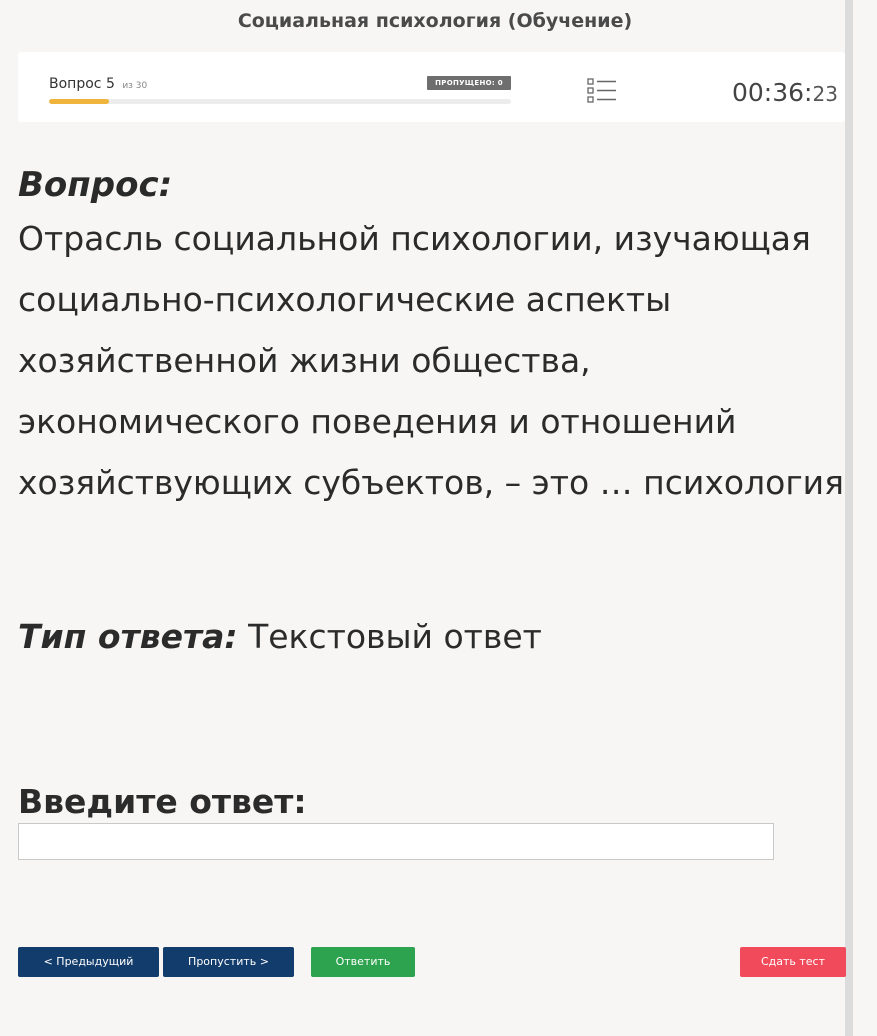 Image resolution: width=877 pixels, height=1036 pixels. I want to click on question-number: 5, so click(110, 84).